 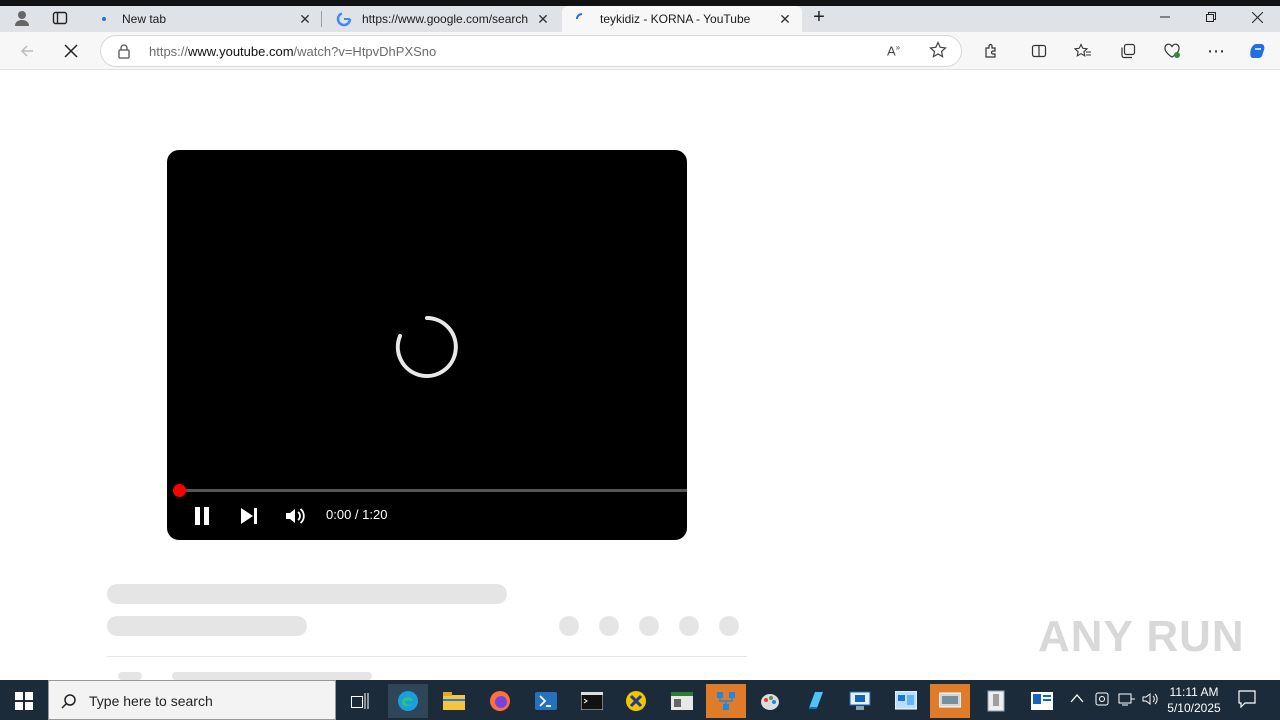 I want to click on copilot-icon, so click(x=1257, y=51).